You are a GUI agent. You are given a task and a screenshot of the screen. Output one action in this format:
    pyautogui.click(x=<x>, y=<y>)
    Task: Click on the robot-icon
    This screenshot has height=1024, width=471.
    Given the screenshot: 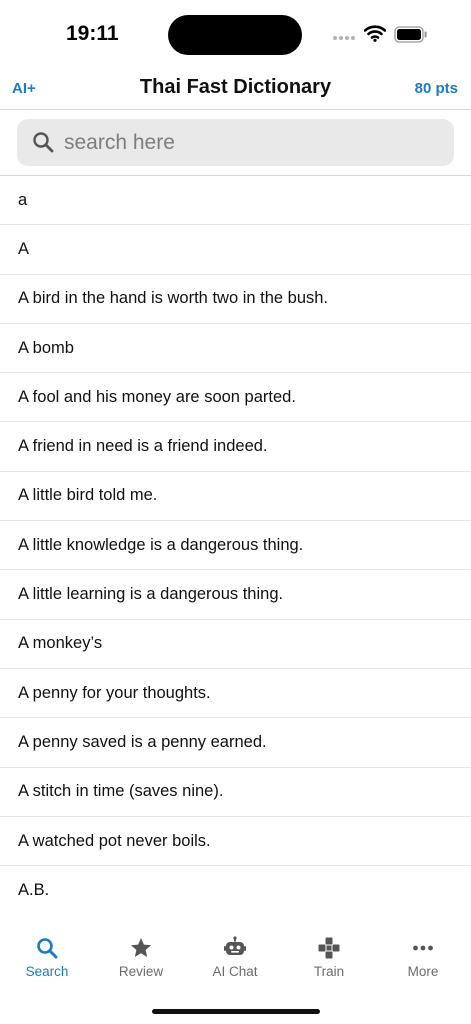 What is the action you would take?
    pyautogui.click(x=235, y=945)
    